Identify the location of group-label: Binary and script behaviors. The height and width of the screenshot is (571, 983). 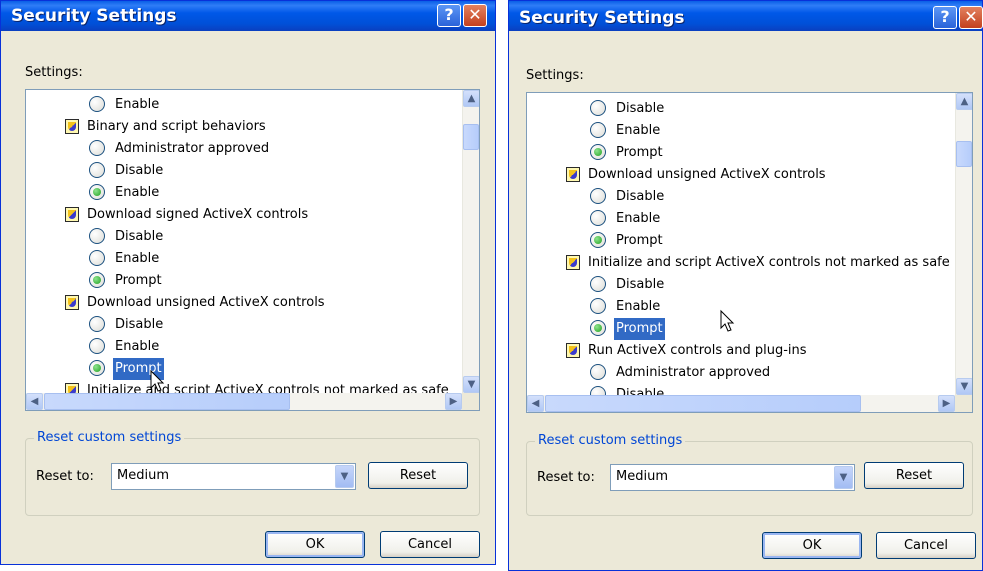
(176, 126).